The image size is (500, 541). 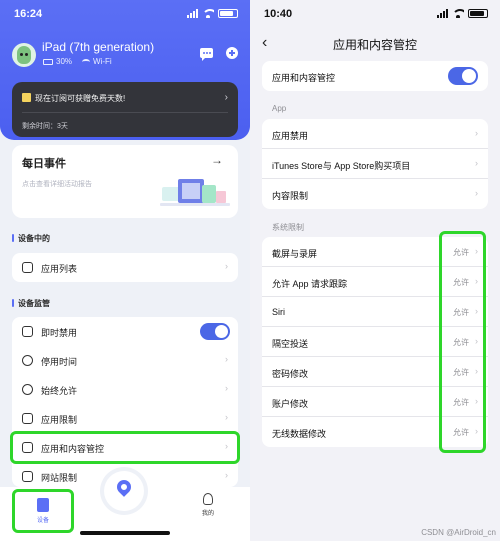 I want to click on arrow-right-icon: →, so click(x=217, y=160).